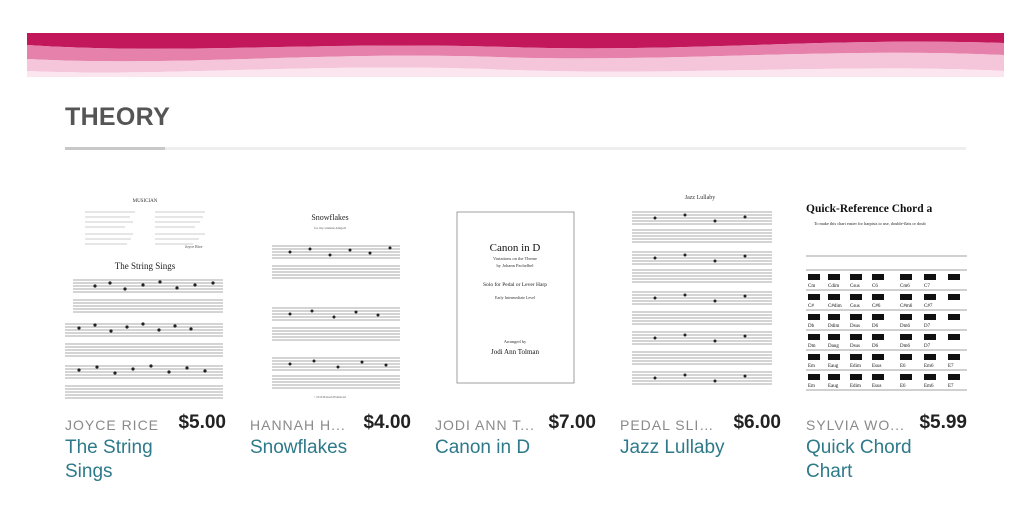 The height and width of the screenshot is (527, 1024). I want to click on chord-label: C#, so click(811, 306).